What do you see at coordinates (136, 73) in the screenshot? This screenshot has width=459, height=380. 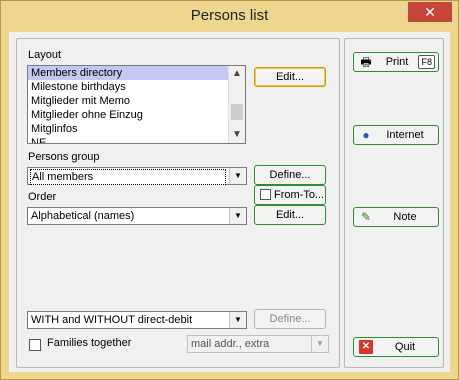 I see `layout-item: Members directory` at bounding box center [136, 73].